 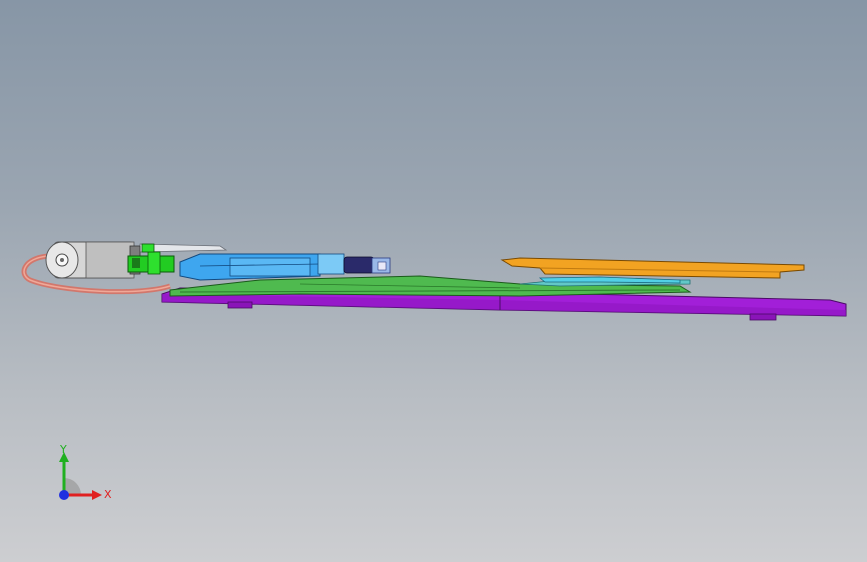 I want to click on blue-housing, so click(x=262, y=267).